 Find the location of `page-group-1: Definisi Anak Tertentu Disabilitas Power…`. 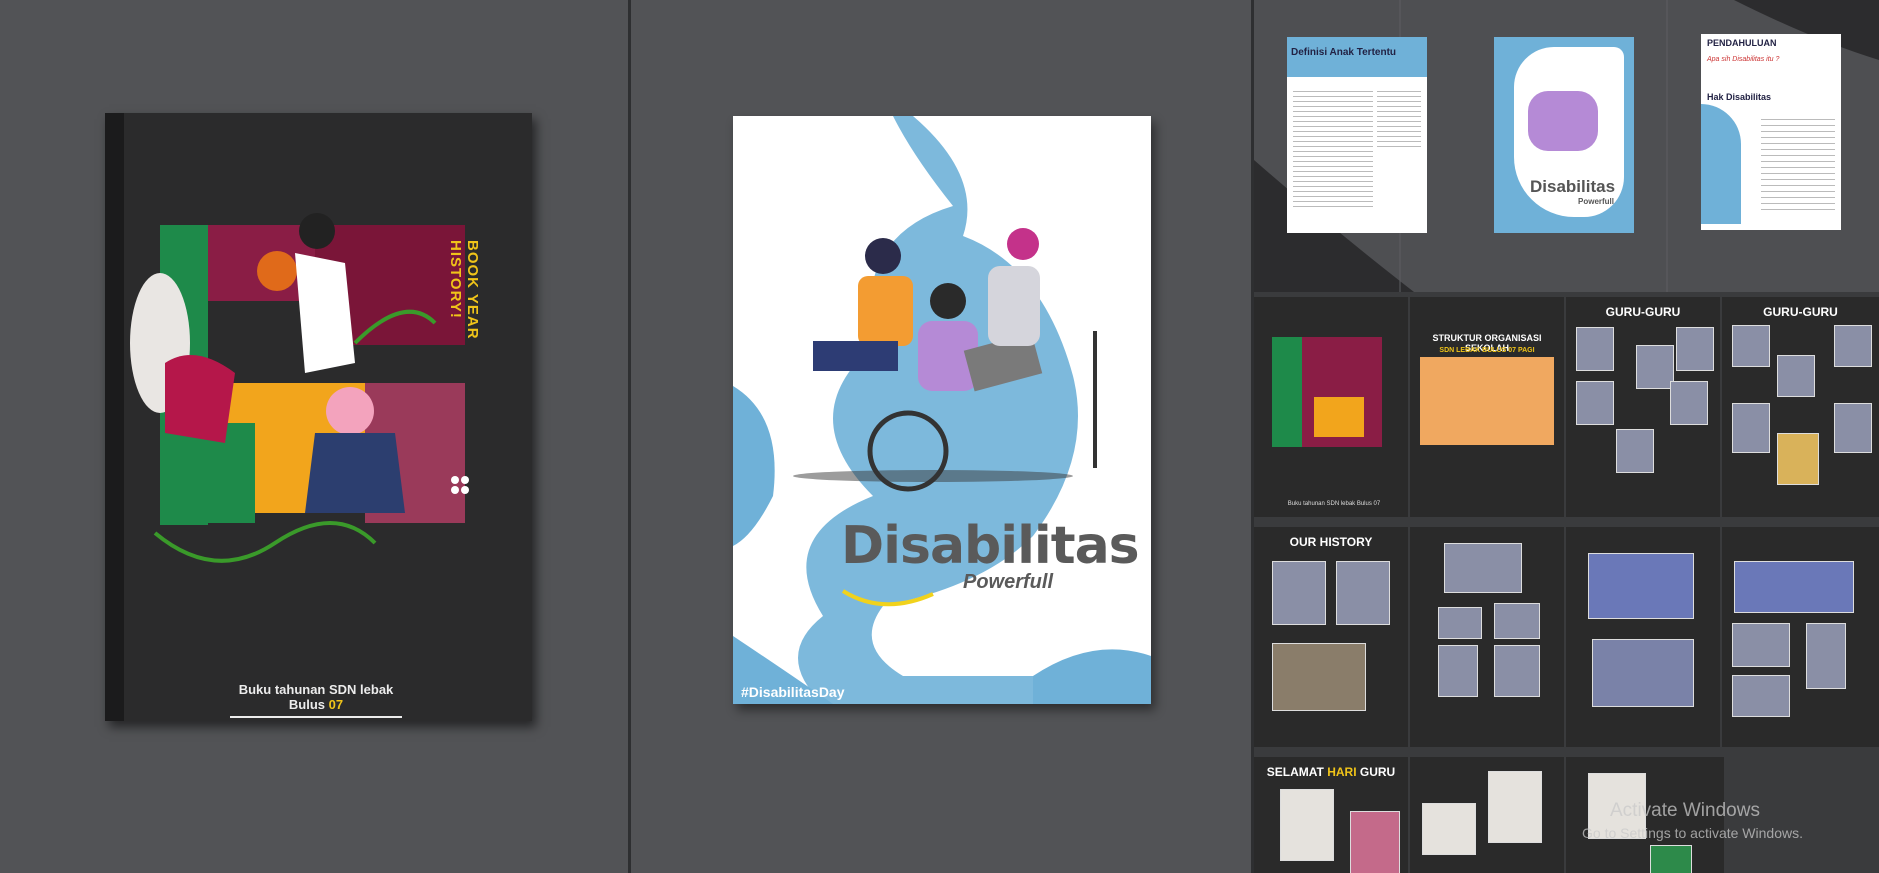

page-group-1: Definisi Anak Tertentu Disabilitas Power… is located at coordinates (1566, 146).